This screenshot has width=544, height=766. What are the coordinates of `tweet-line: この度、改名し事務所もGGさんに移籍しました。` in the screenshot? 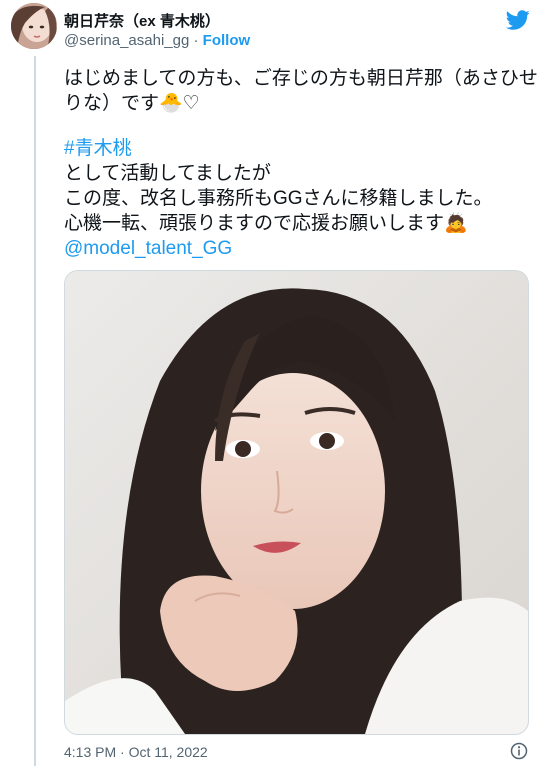 It's located at (278, 198).